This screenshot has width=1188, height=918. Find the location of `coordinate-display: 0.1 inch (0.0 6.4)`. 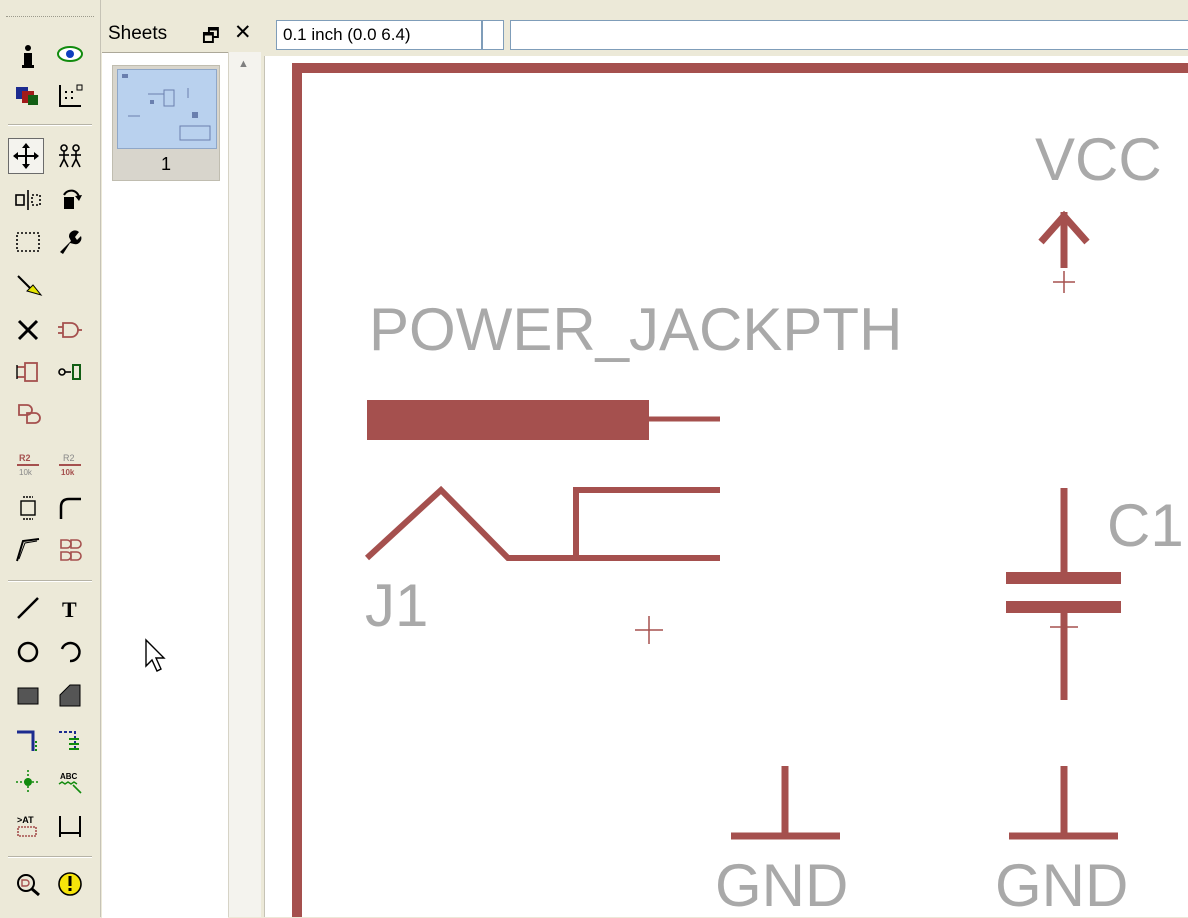

coordinate-display: 0.1 inch (0.0 6.4) is located at coordinates (379, 35).